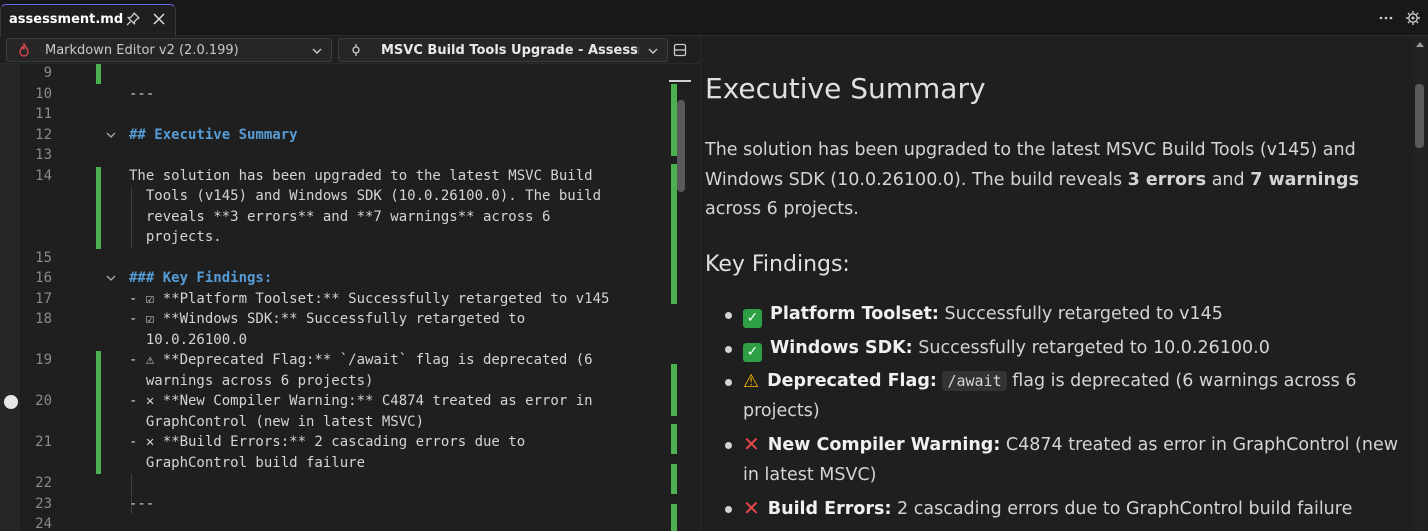 Image resolution: width=1428 pixels, height=531 pixels. I want to click on line-number: 19, so click(43, 360).